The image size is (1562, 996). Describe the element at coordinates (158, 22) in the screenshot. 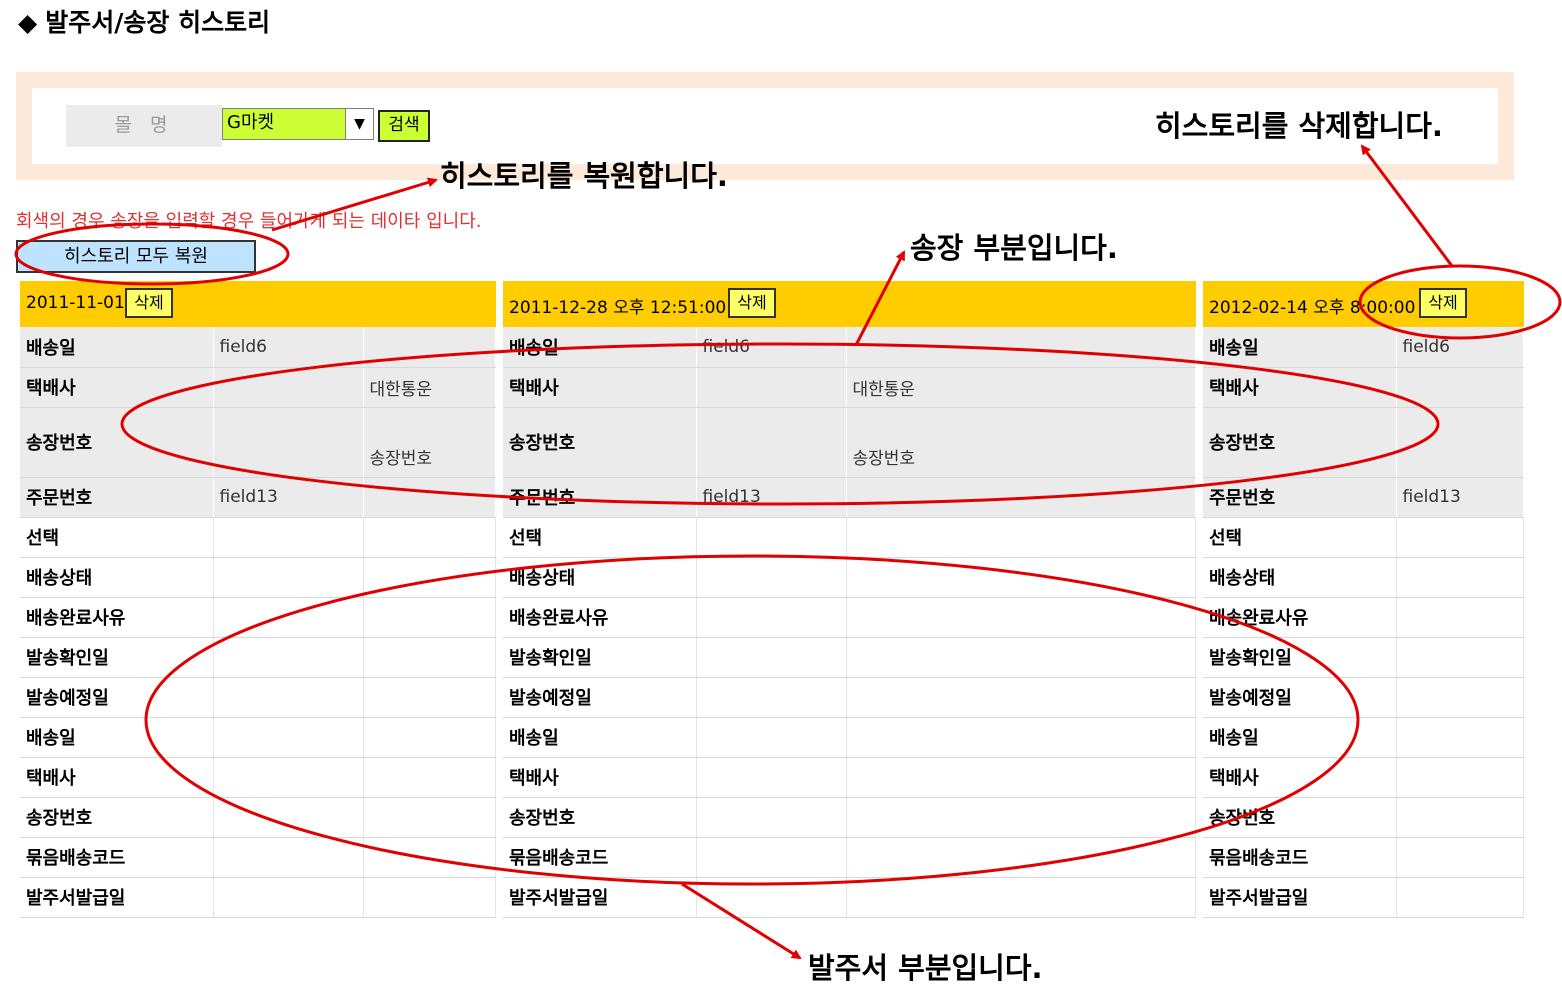

I see `page-title-text: 발주서/송장 히스토리` at that location.